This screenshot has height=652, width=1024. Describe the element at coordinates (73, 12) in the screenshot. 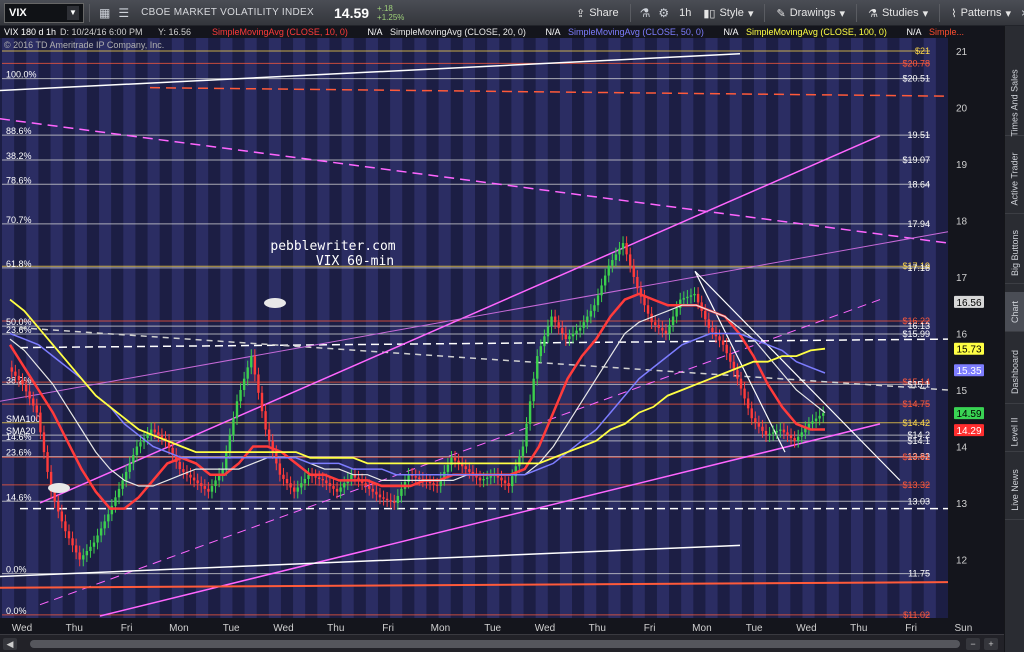

I see `chevron-down-icon: ▼` at that location.